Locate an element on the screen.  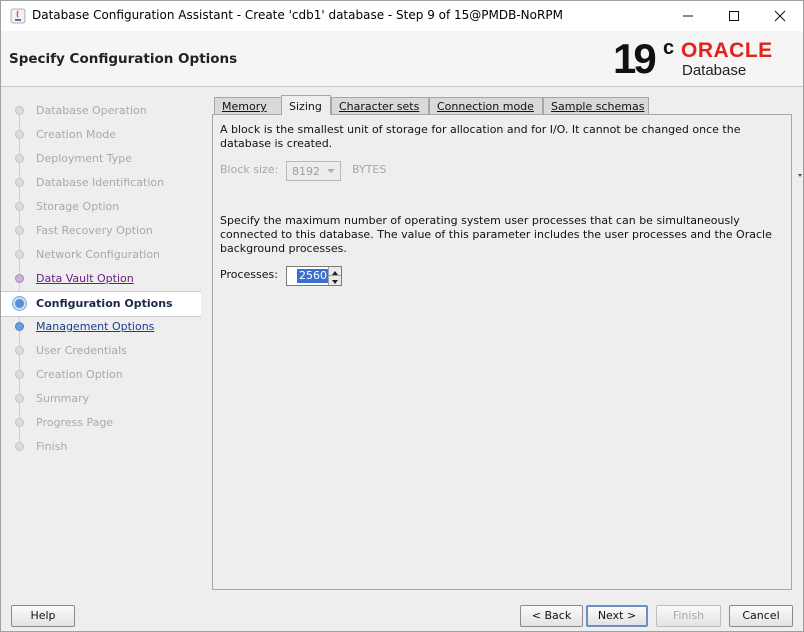
block-size-value: 8192 is located at coordinates (306, 171).